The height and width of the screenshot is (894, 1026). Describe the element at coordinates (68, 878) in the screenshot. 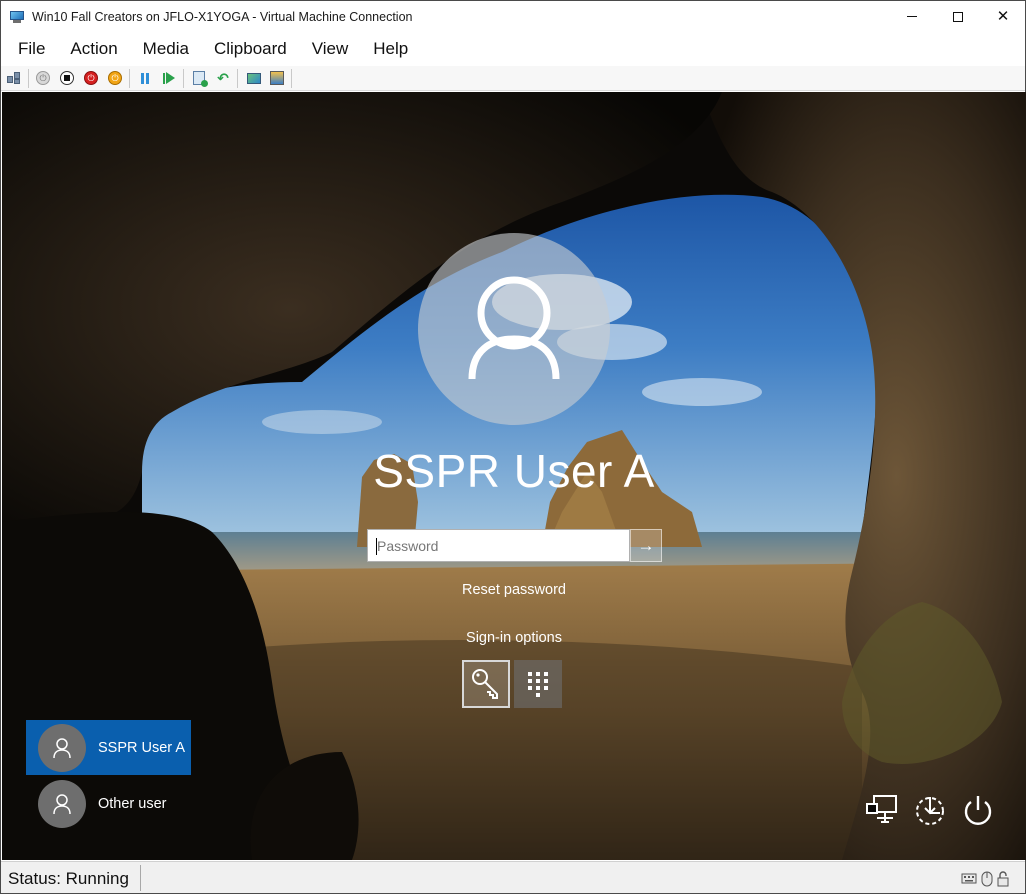

I see `vm-status-text: Status: Running` at that location.